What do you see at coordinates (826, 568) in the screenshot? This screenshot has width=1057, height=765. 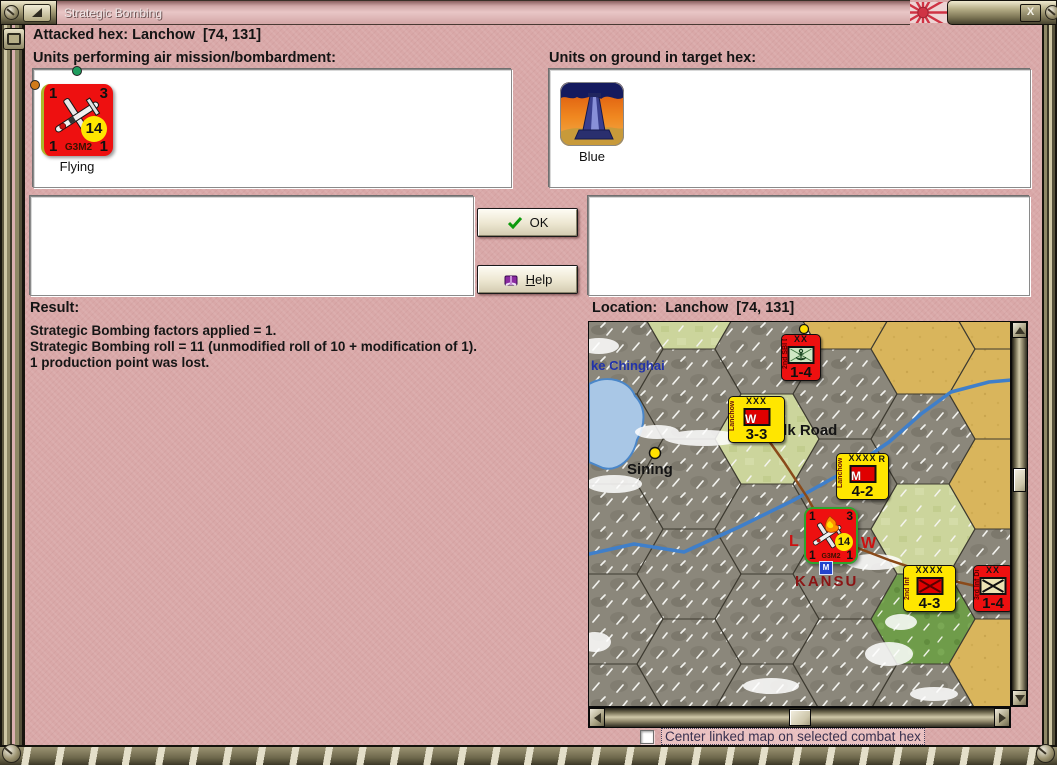 I see `mission-marker: M` at bounding box center [826, 568].